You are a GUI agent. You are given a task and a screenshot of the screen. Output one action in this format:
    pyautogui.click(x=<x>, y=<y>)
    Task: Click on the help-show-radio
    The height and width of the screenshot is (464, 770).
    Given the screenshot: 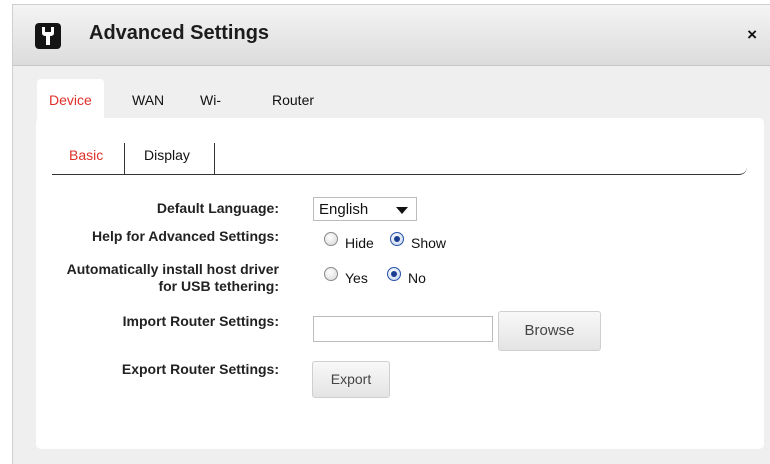 What is the action you would take?
    pyautogui.click(x=397, y=239)
    